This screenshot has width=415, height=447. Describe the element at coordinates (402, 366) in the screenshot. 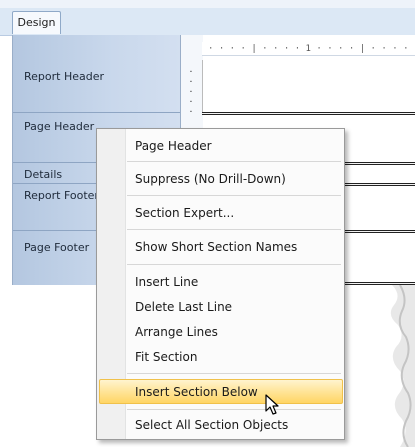

I see `torn-edge-decoration` at that location.